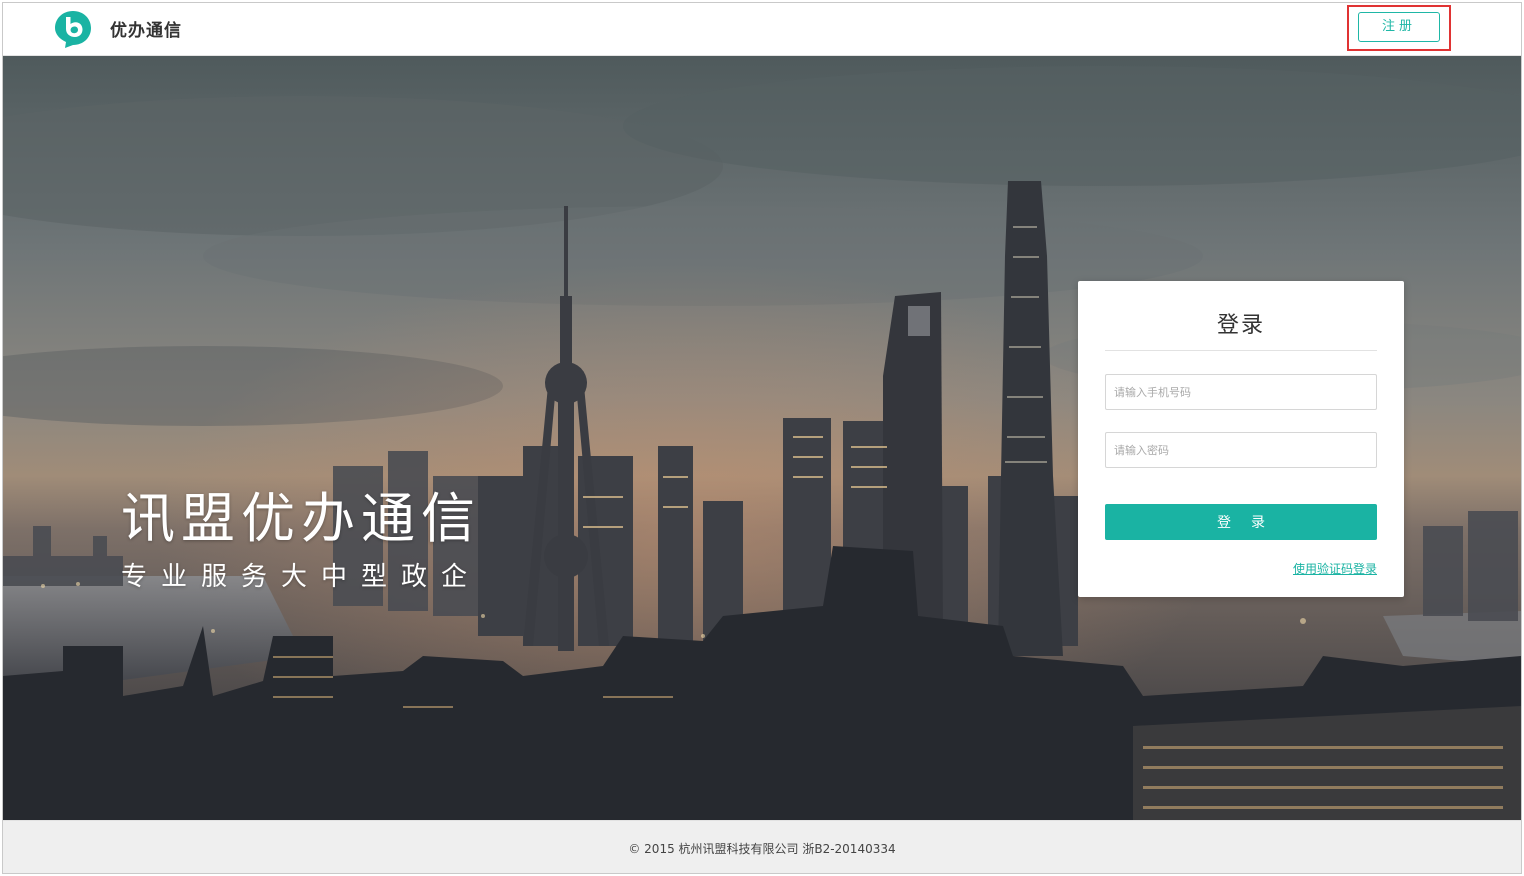 The height and width of the screenshot is (876, 1524). Describe the element at coordinates (1241, 522) in the screenshot. I see `login-button: 登录` at that location.